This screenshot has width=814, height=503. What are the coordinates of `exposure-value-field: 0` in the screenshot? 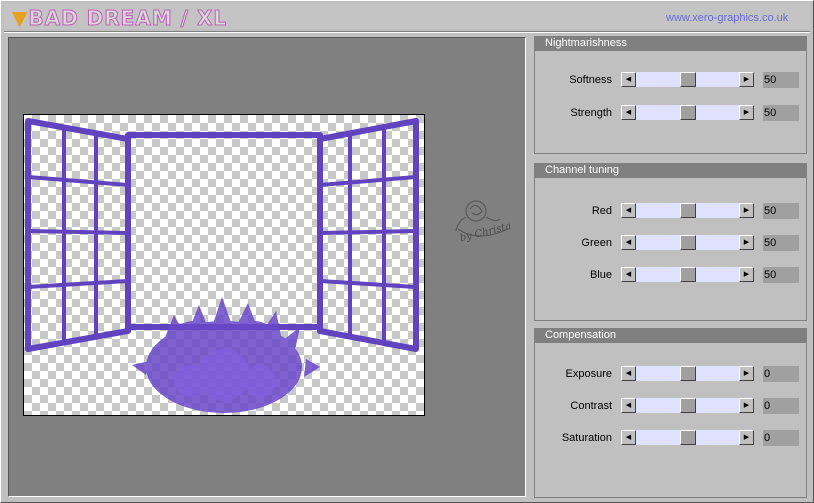 It's located at (781, 374).